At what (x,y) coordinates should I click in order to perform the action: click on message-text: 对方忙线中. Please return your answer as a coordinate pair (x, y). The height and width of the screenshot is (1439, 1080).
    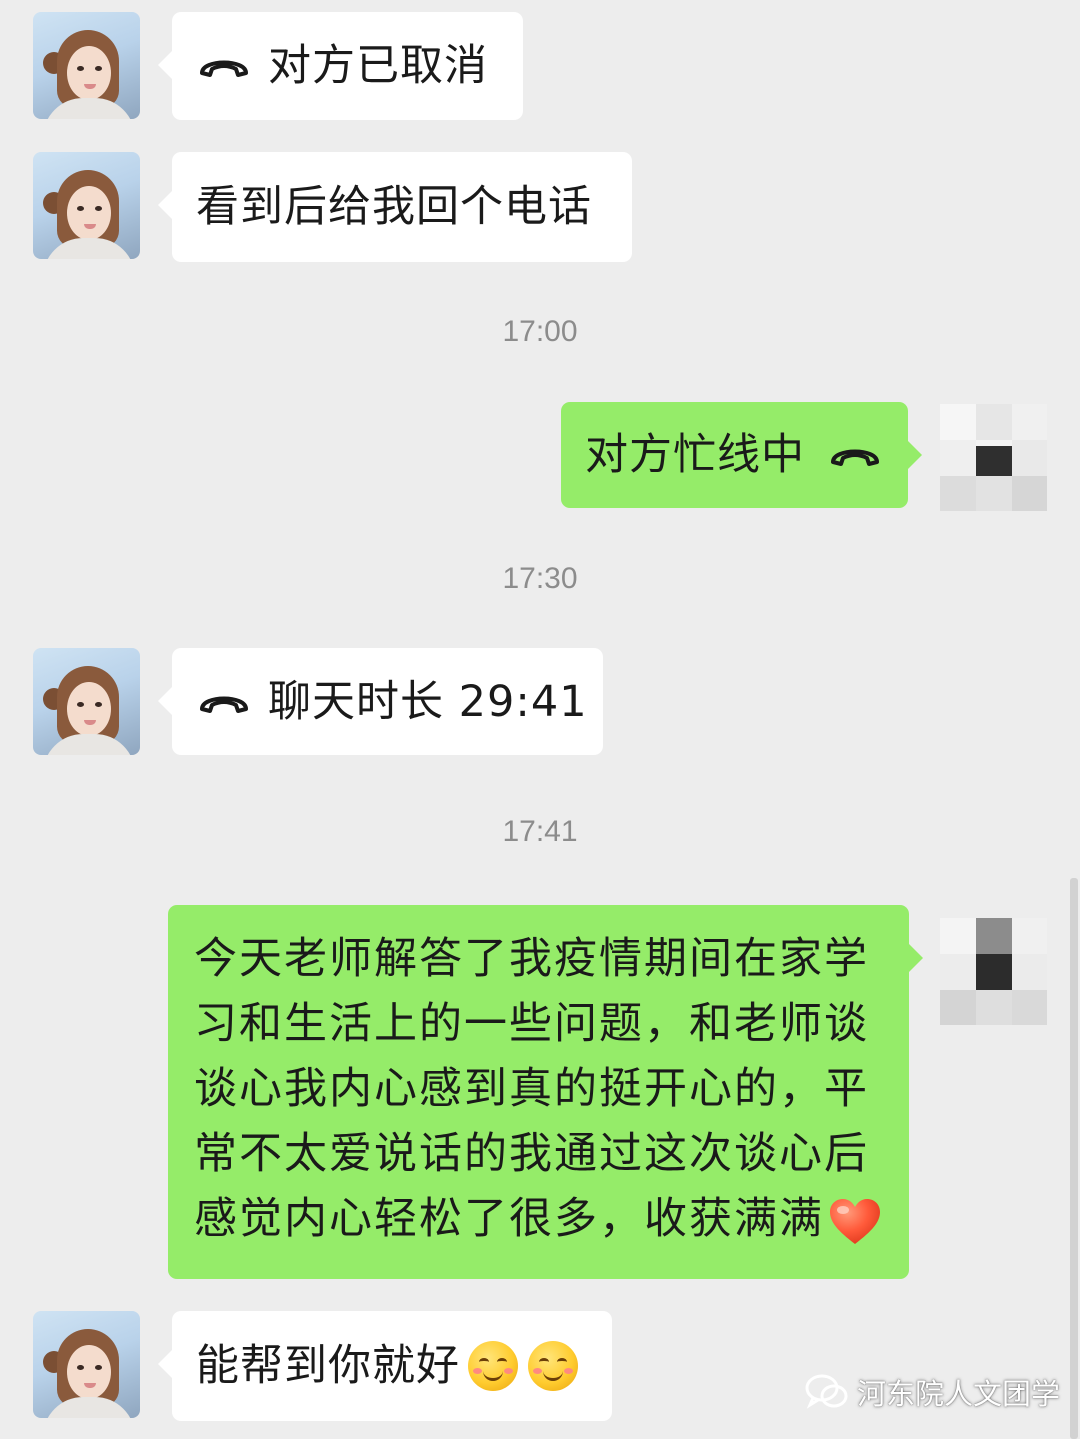
    Looking at the image, I should click on (695, 455).